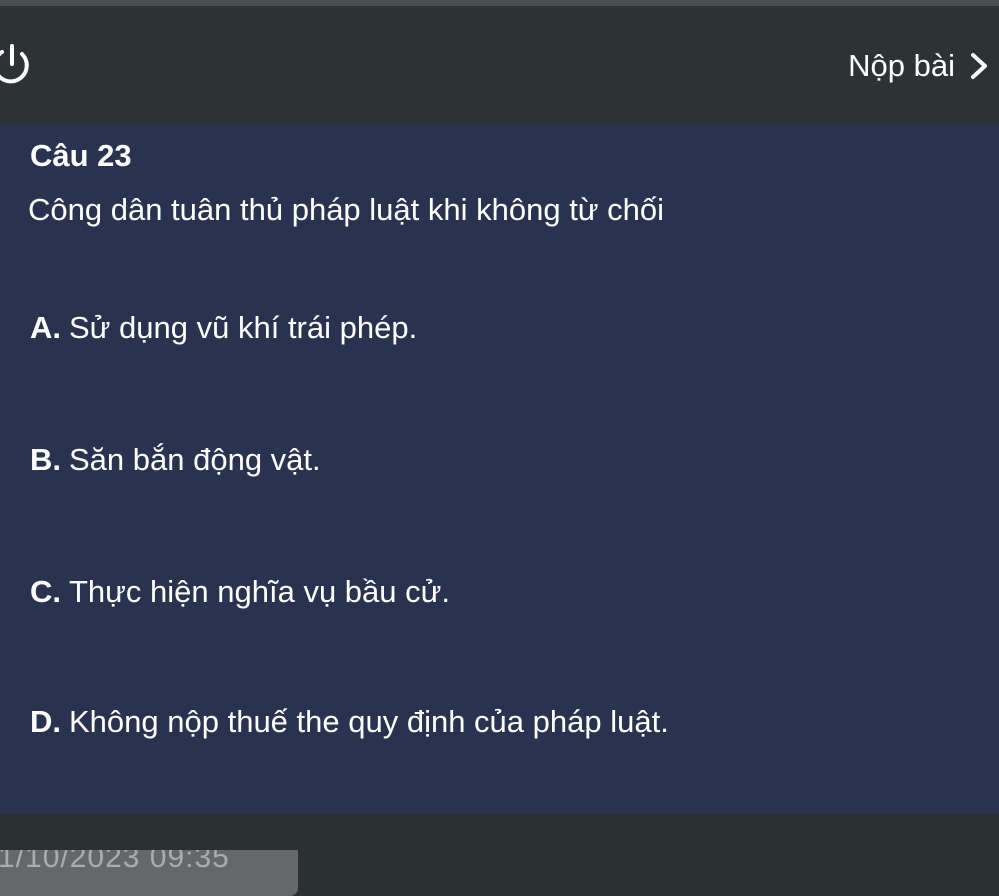 This screenshot has height=896, width=999. Describe the element at coordinates (979, 66) in the screenshot. I see `chevron-right-icon` at that location.